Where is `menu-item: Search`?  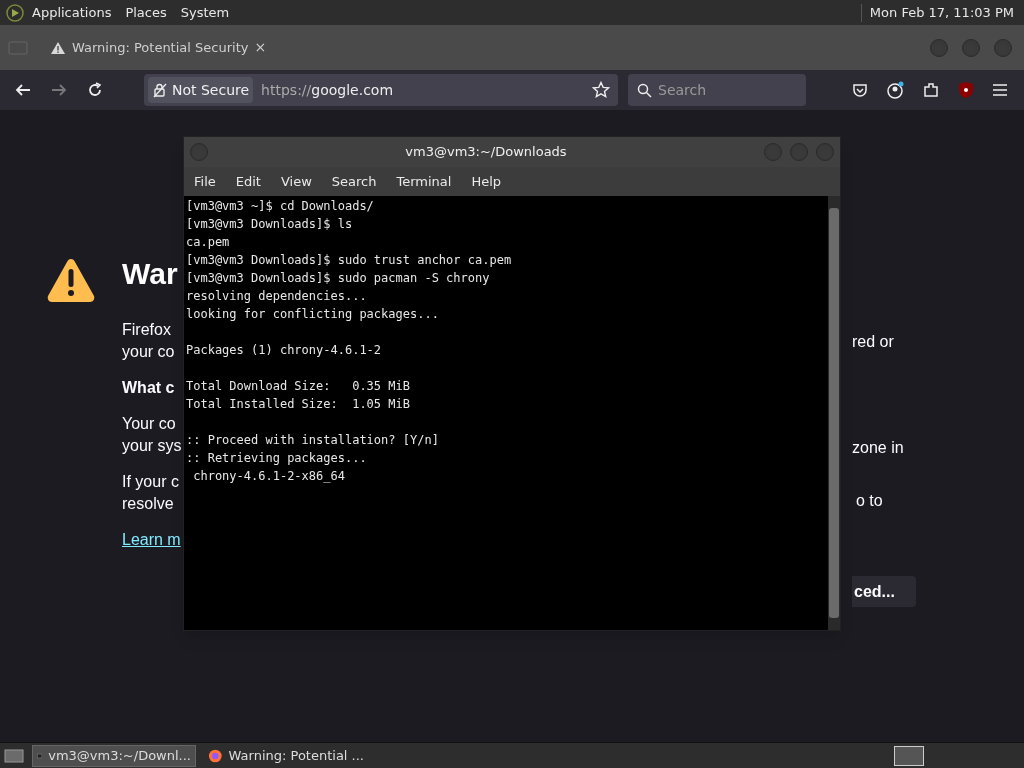
menu-item: Search is located at coordinates (354, 181).